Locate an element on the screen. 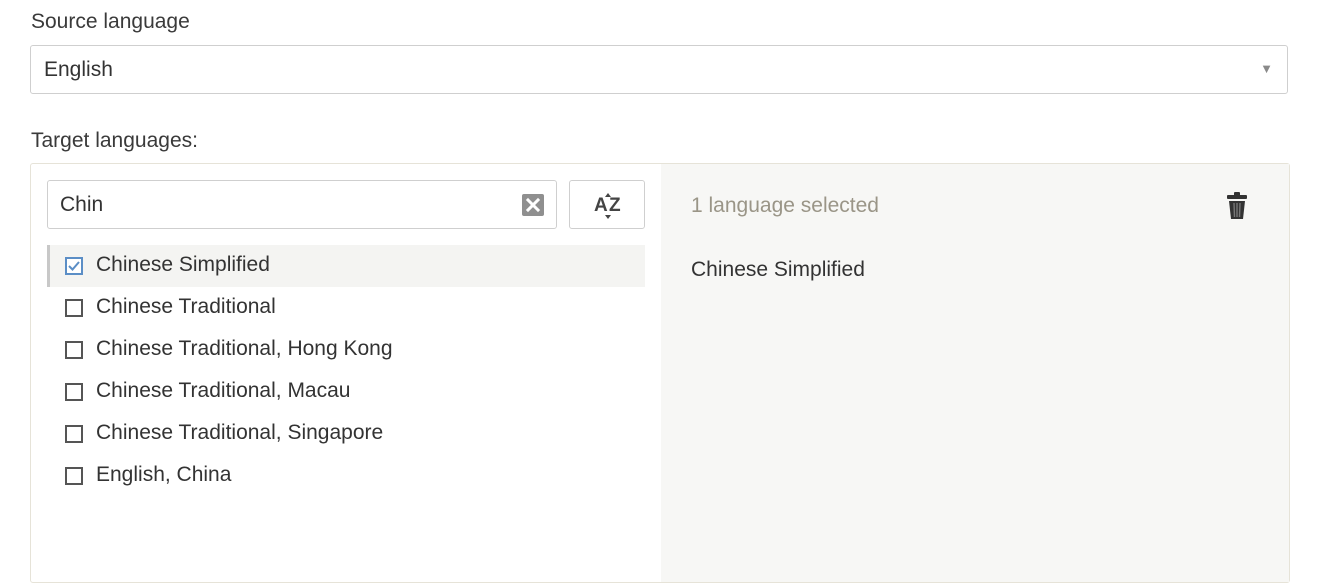 Image resolution: width=1340 pixels, height=583 pixels. language-option: Chinese Traditional, Macau is located at coordinates (346, 392).